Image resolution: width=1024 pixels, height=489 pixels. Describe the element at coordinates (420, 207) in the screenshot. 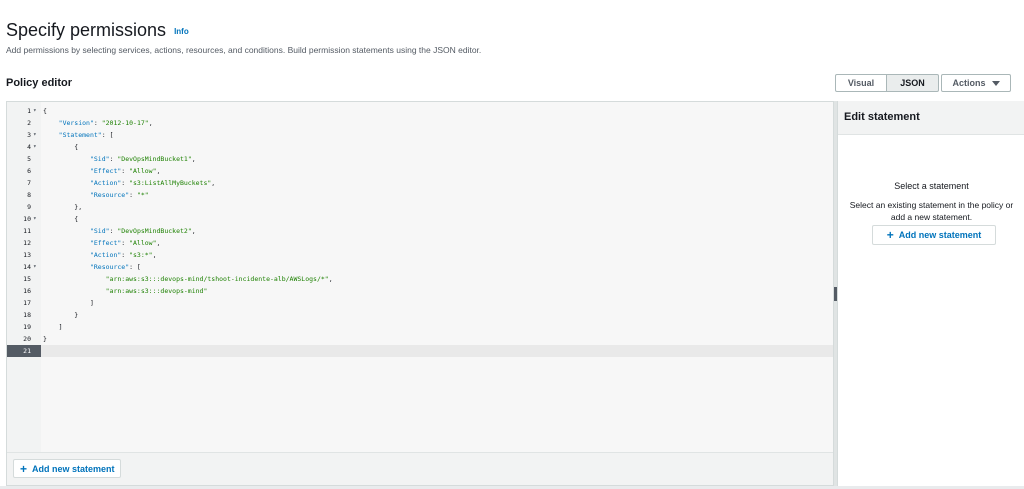

I see `code-line: 9 },` at that location.